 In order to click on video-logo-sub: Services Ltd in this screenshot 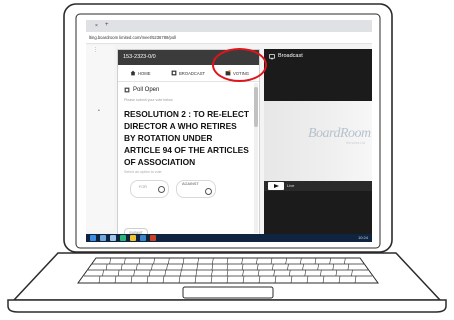, I will do `click(356, 143)`.